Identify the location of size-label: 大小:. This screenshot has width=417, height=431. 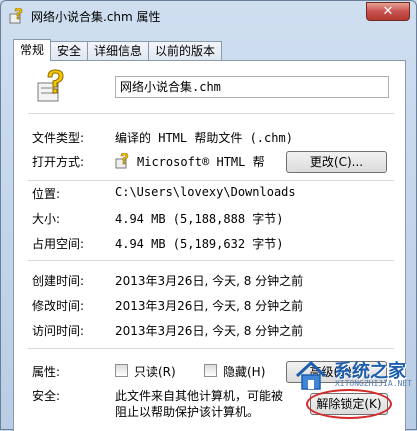
(46, 219).